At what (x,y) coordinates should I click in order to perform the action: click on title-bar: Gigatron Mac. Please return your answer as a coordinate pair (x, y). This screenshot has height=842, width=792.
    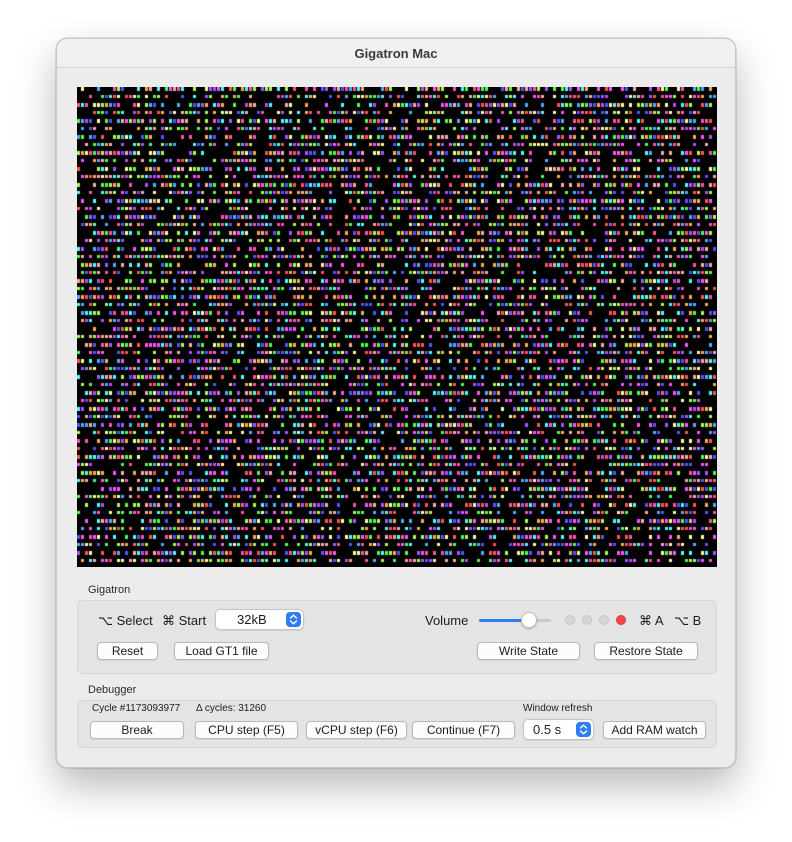
    Looking at the image, I should click on (396, 53).